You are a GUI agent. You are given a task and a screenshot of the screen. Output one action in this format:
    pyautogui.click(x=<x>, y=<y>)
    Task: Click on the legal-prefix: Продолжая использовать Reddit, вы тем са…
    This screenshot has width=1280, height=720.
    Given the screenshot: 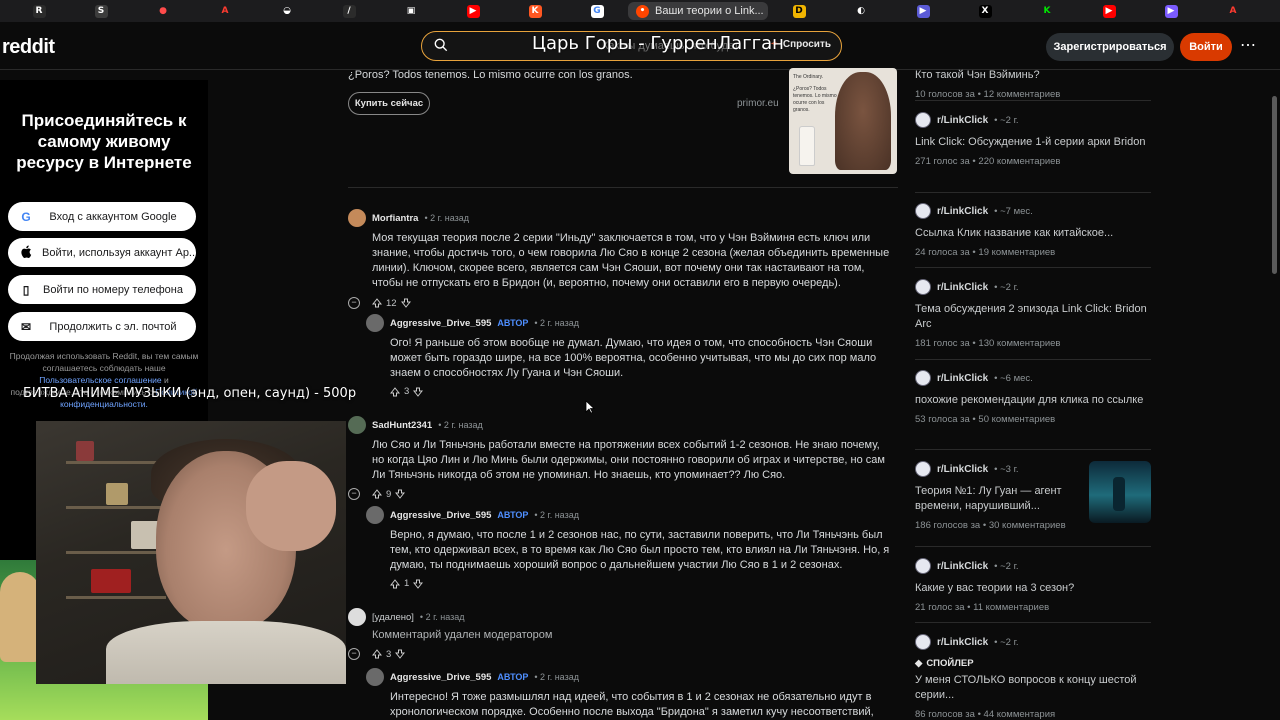 What is the action you would take?
    pyautogui.click(x=104, y=362)
    